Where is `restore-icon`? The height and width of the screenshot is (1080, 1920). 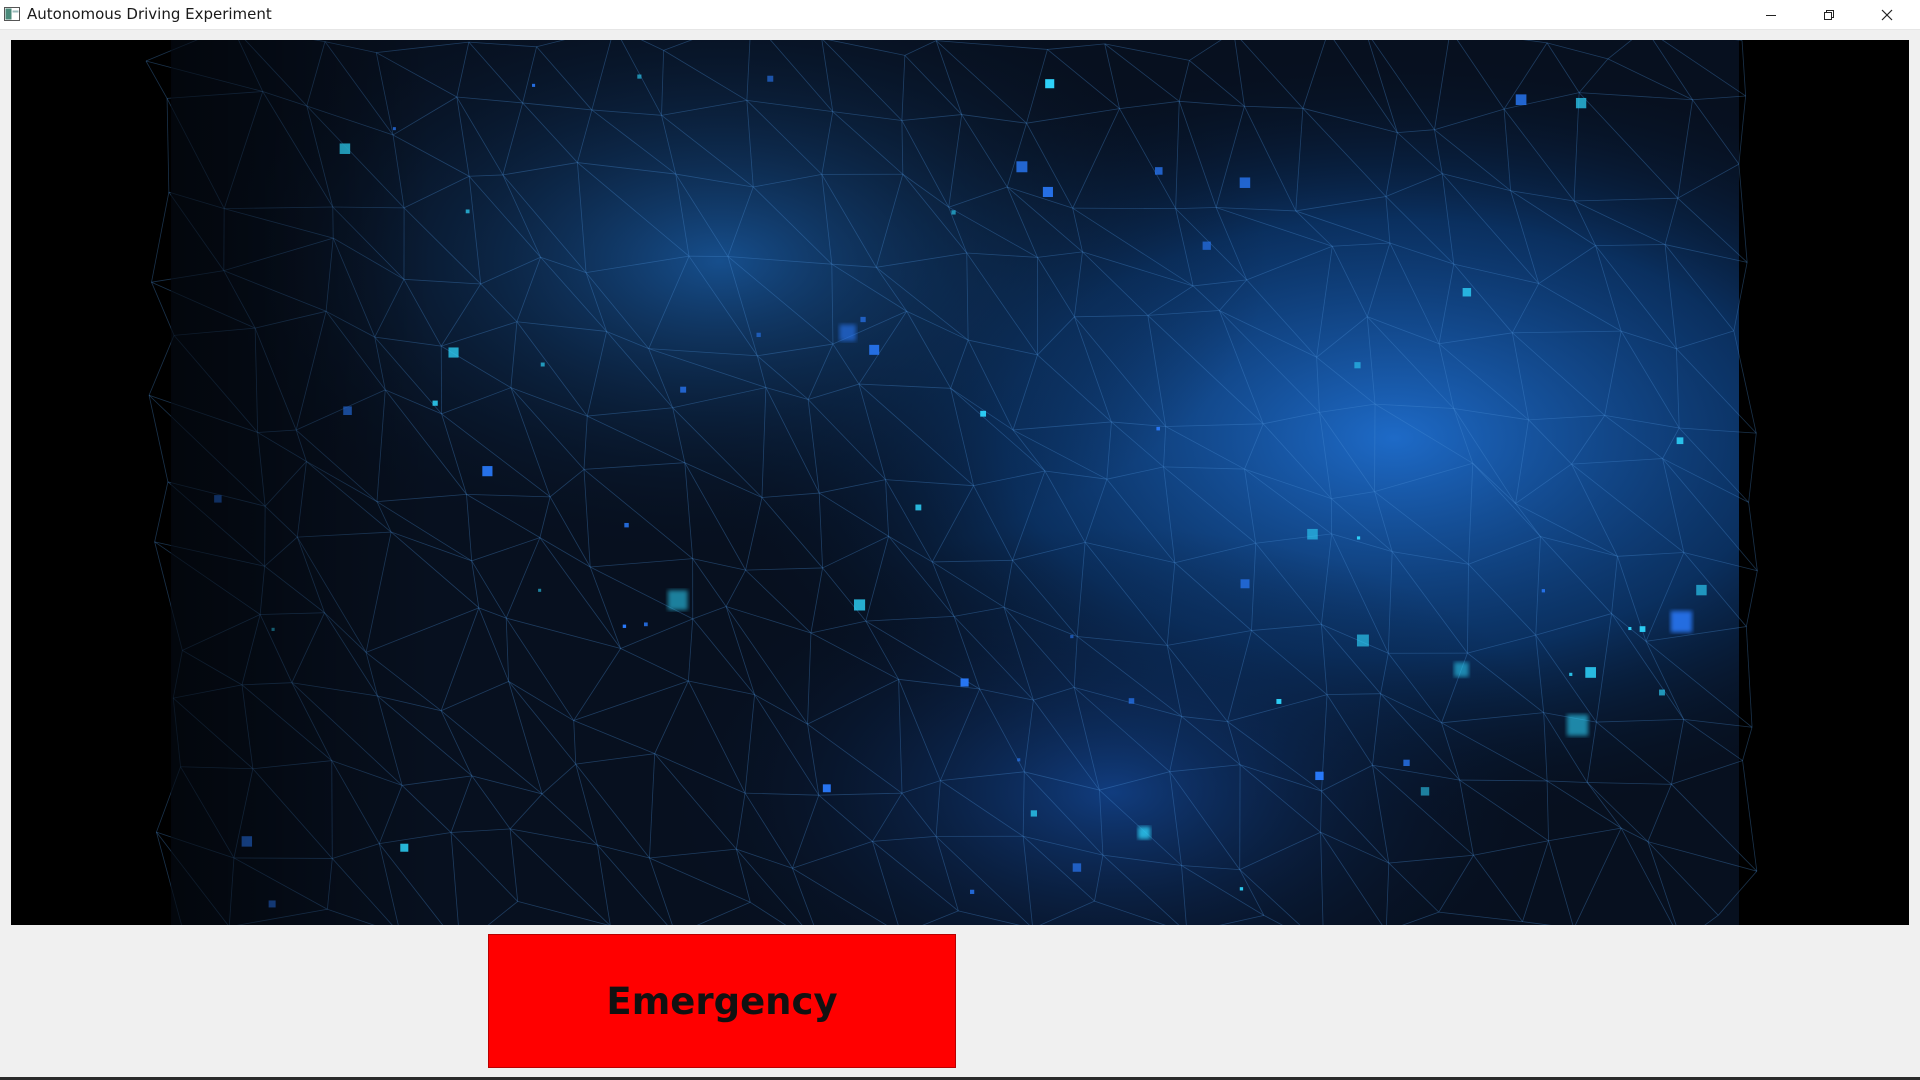
restore-icon is located at coordinates (1829, 14).